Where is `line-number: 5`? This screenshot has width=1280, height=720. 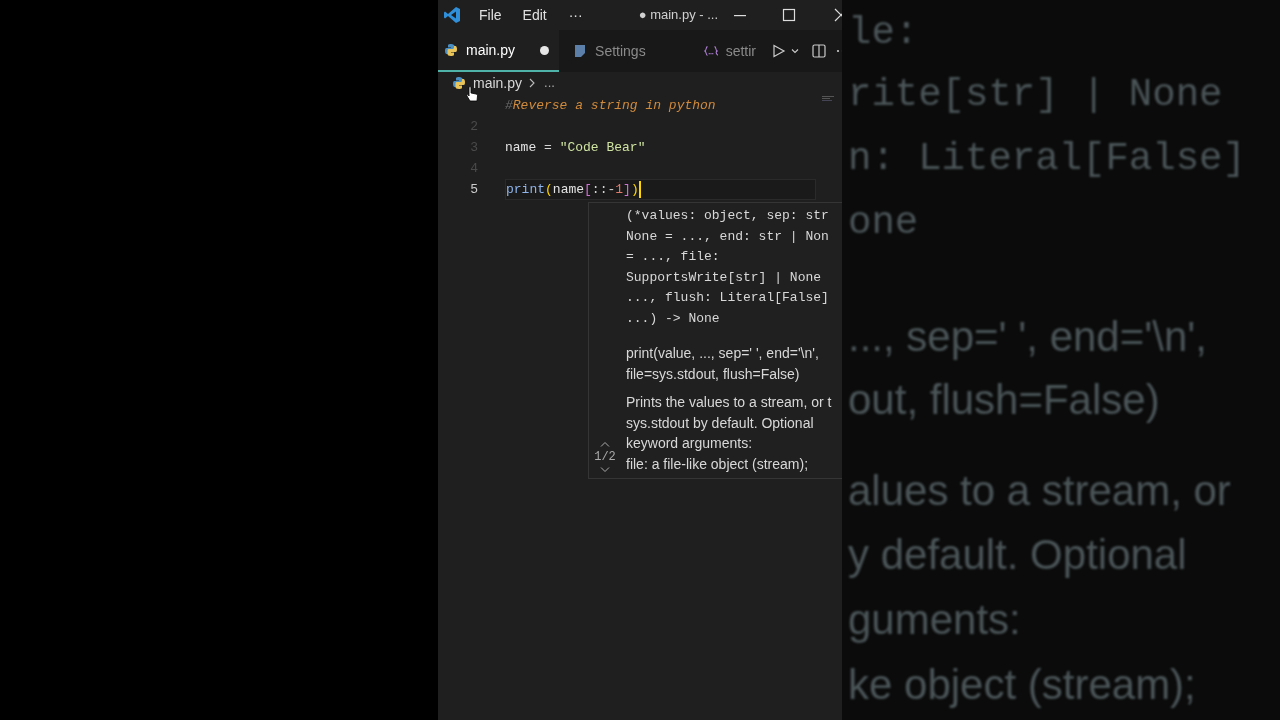
line-number: 5 is located at coordinates (473, 189).